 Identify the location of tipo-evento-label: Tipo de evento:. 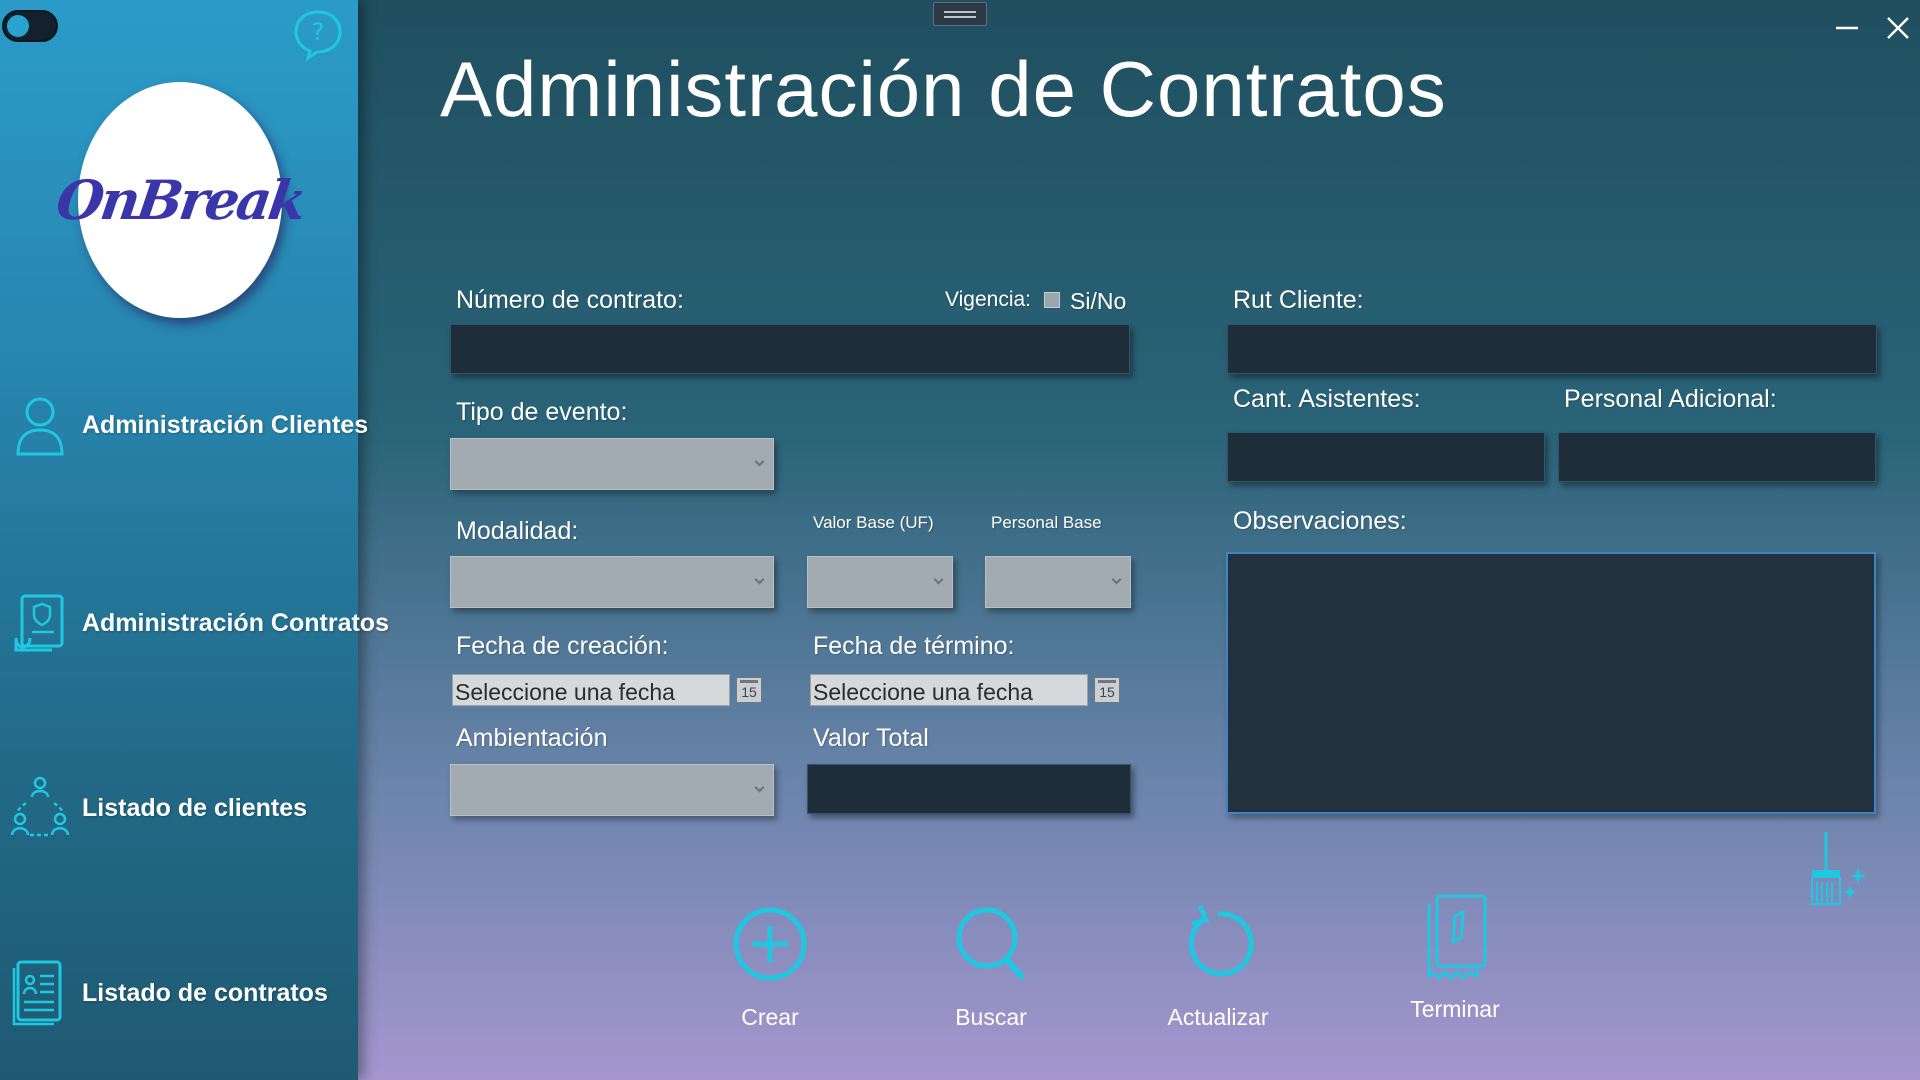
(542, 412).